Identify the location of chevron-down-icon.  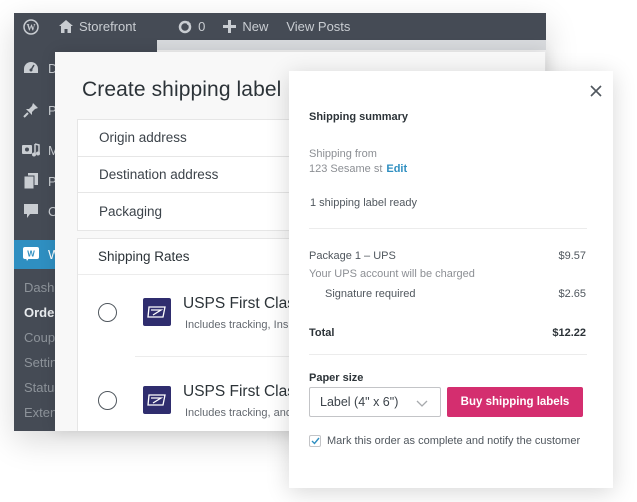
(422, 404).